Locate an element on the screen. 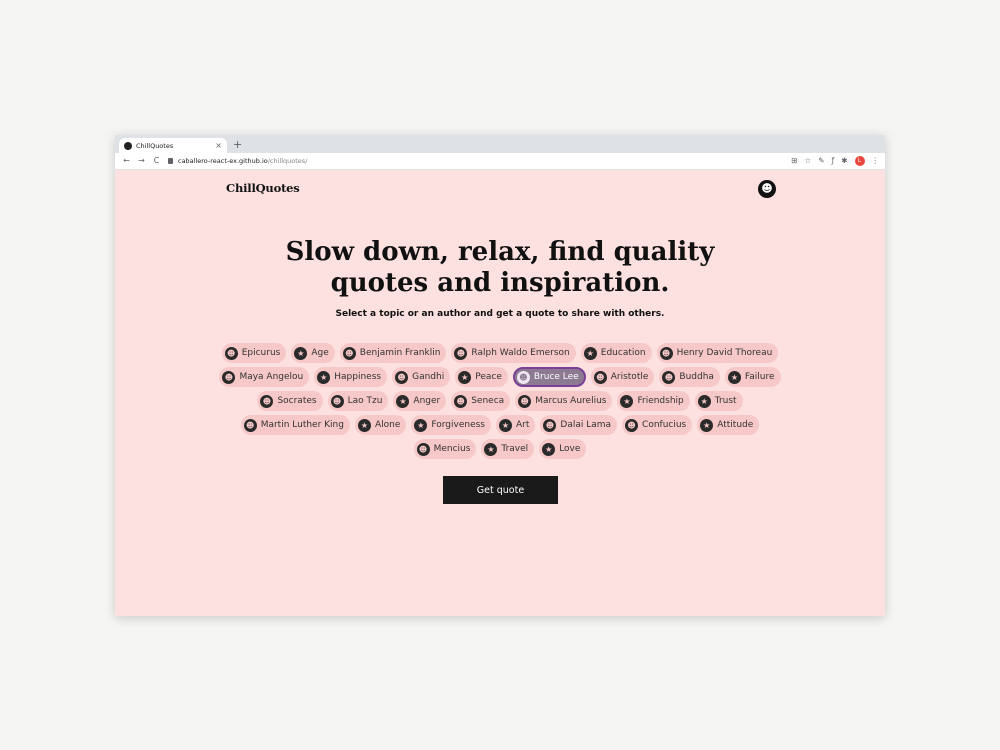 The width and height of the screenshot is (1000, 750). topic-chip-label: Epicurus is located at coordinates (261, 353).